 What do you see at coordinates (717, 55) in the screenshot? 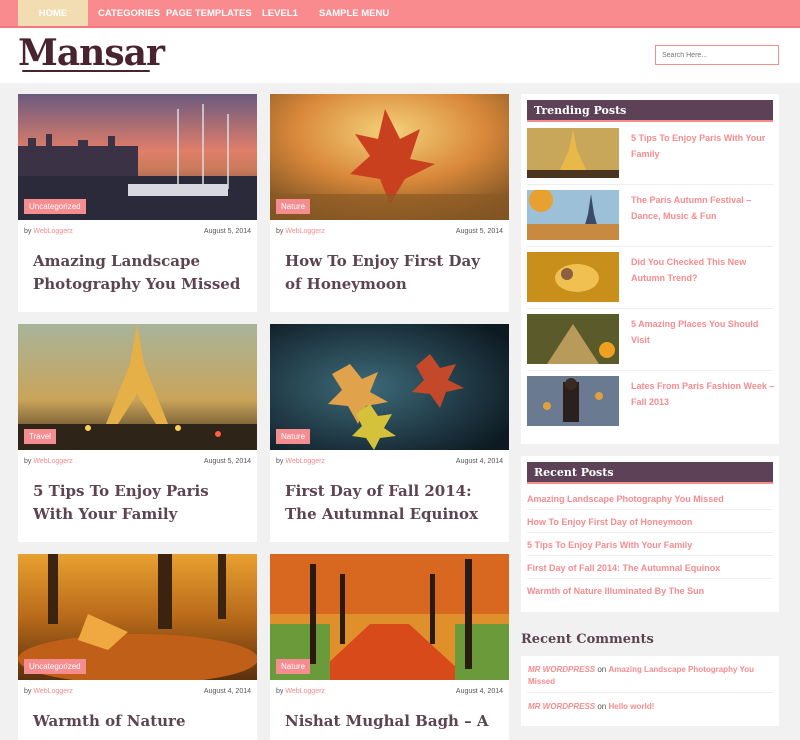
I see `search-input` at bounding box center [717, 55].